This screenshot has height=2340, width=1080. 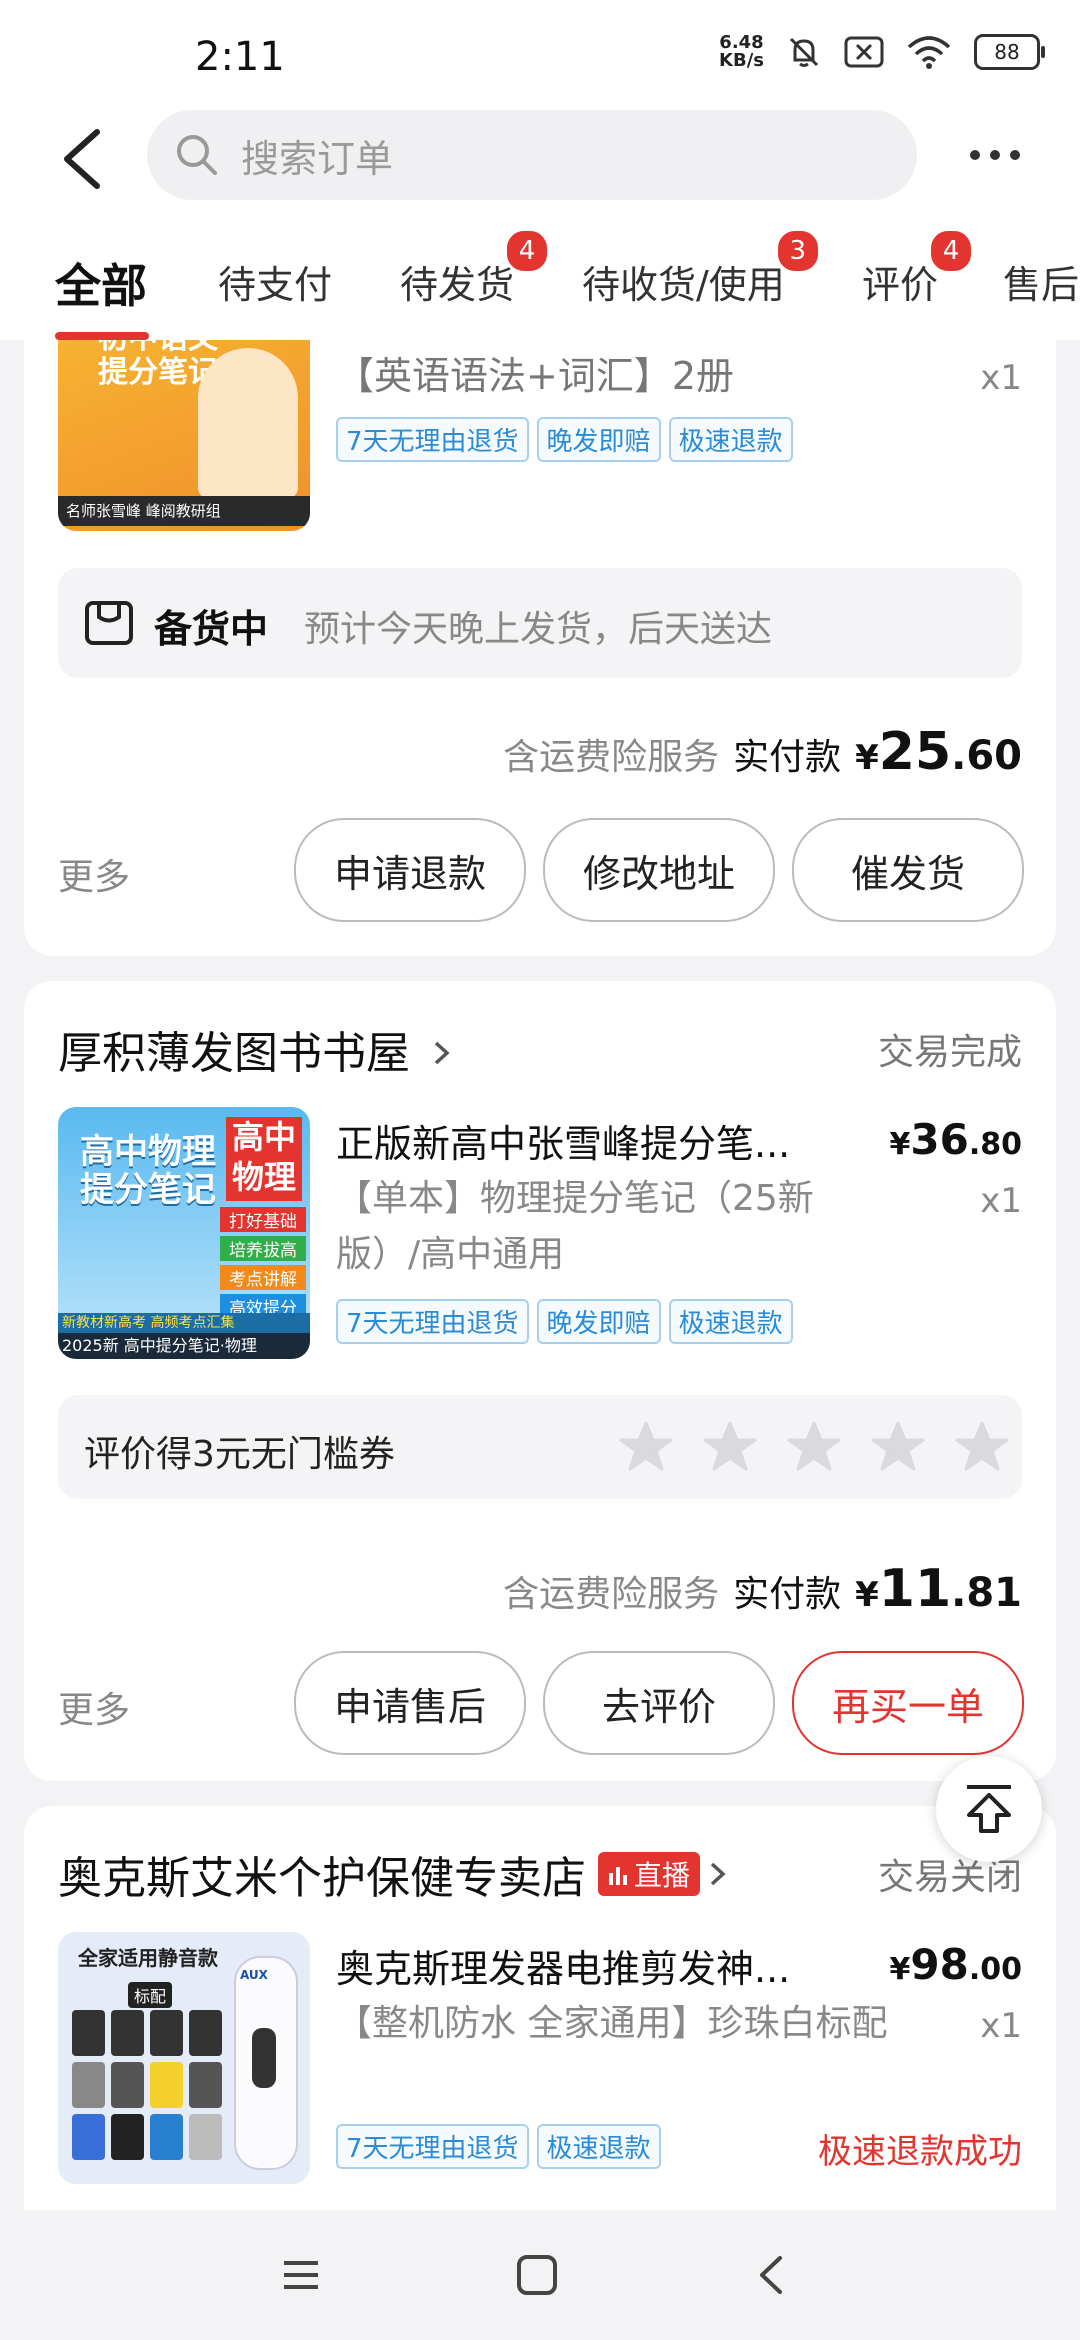 I want to click on change-address-button: 修改地址, so click(x=659, y=870).